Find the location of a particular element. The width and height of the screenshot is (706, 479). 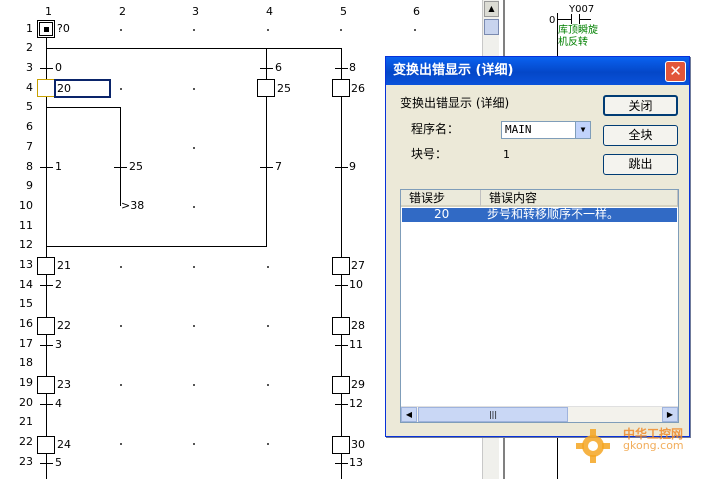

transition-label: 11 is located at coordinates (356, 344).